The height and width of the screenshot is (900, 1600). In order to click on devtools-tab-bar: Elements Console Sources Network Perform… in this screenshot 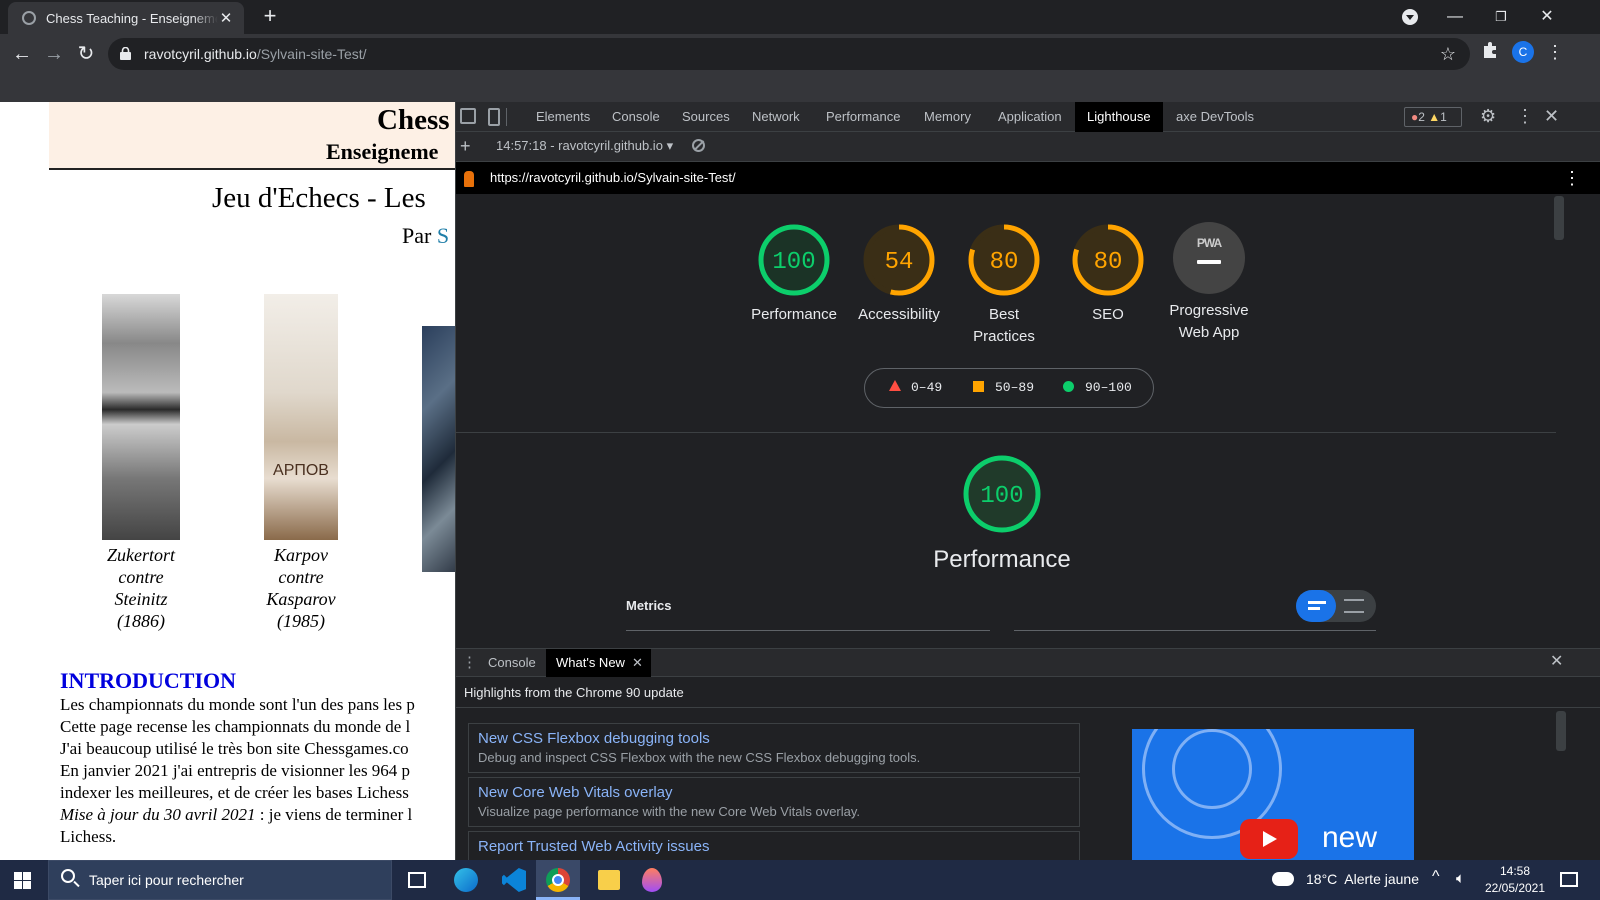, I will do `click(1028, 117)`.